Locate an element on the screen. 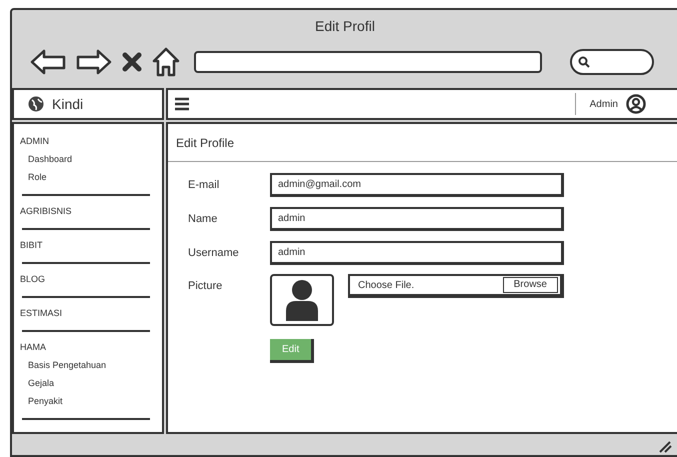 Image resolution: width=677 pixels, height=457 pixels. input-field: admin@gmail.com is located at coordinates (417, 185).